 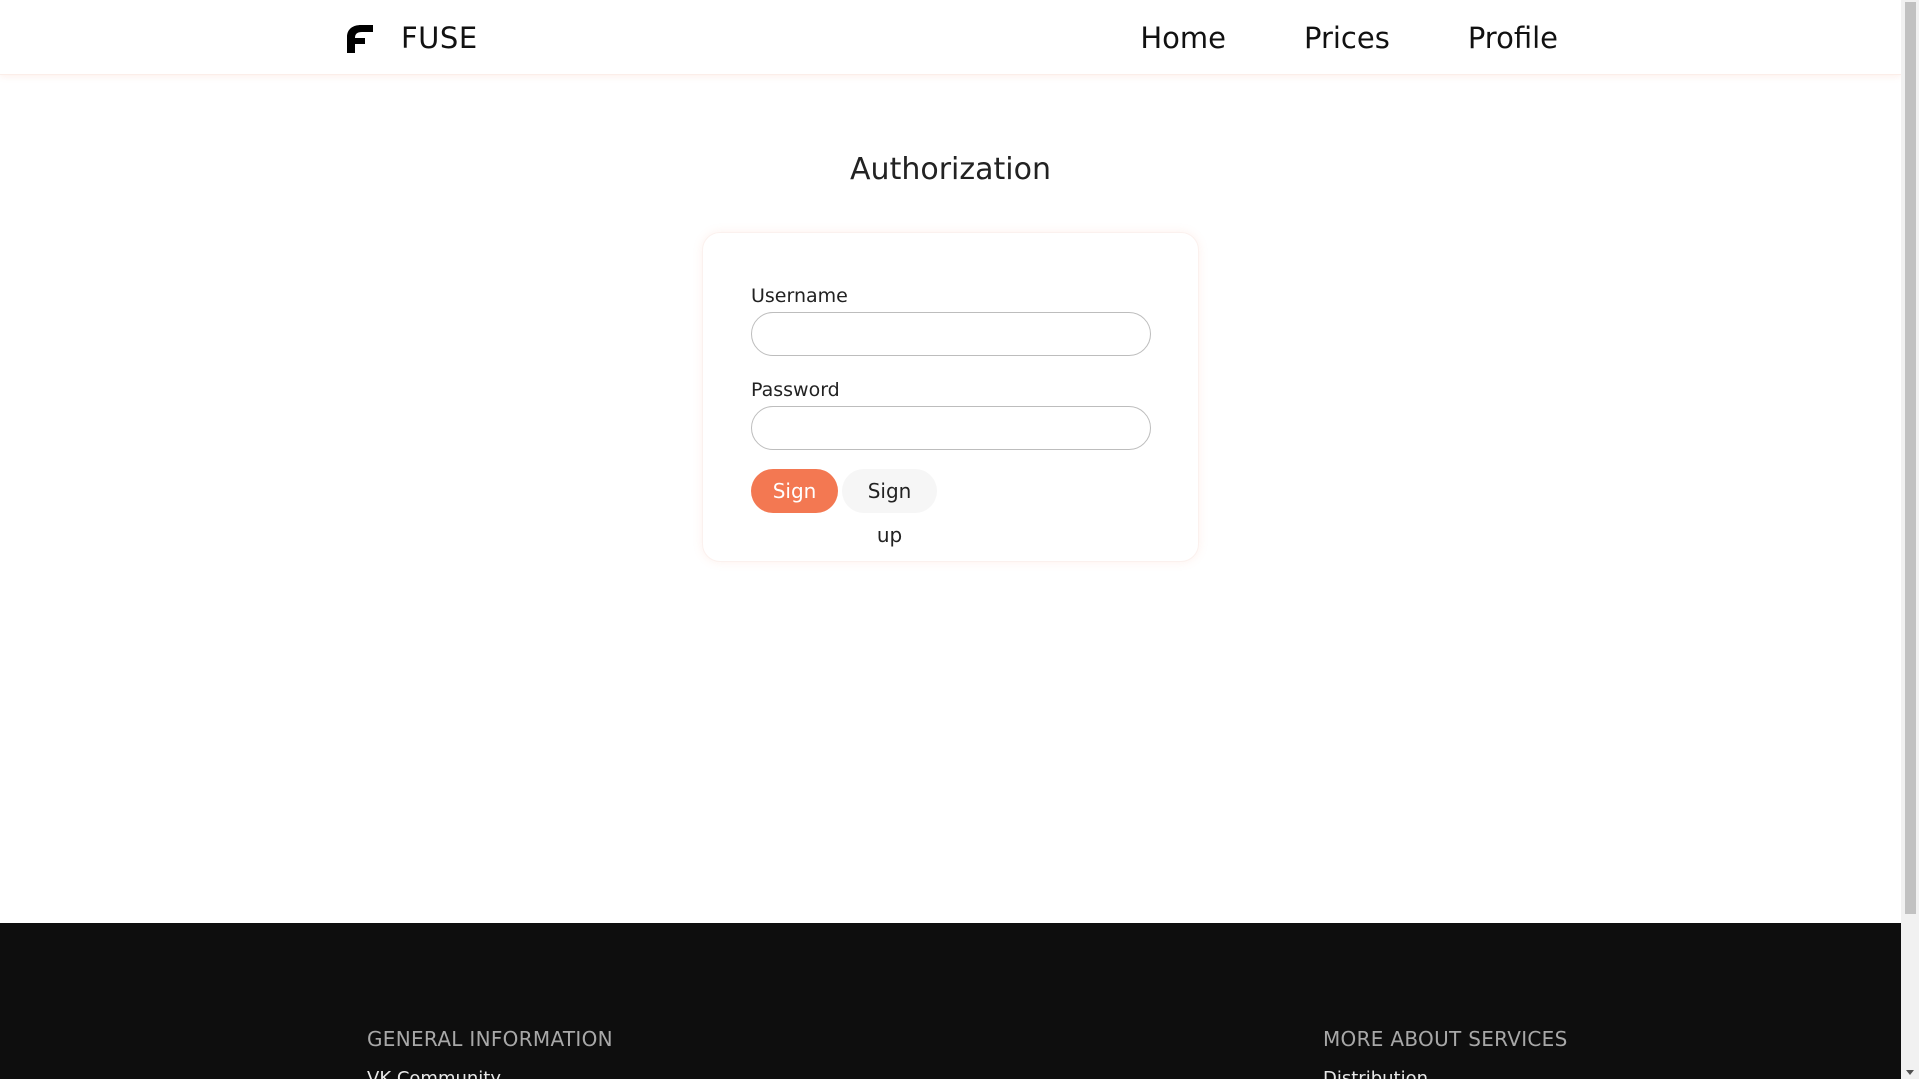 I want to click on username-label: Username, so click(x=799, y=296).